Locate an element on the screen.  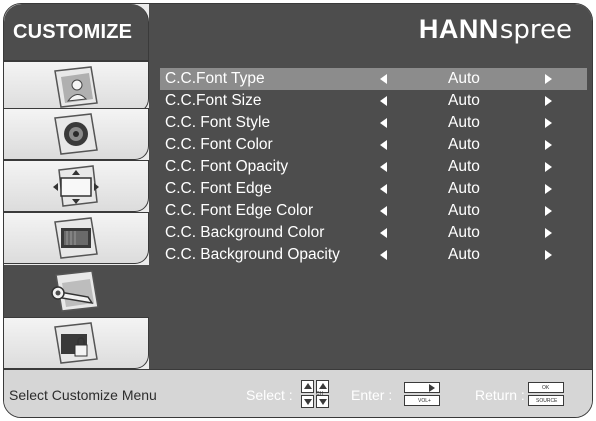
ok-key-text: OK is located at coordinates (546, 388).